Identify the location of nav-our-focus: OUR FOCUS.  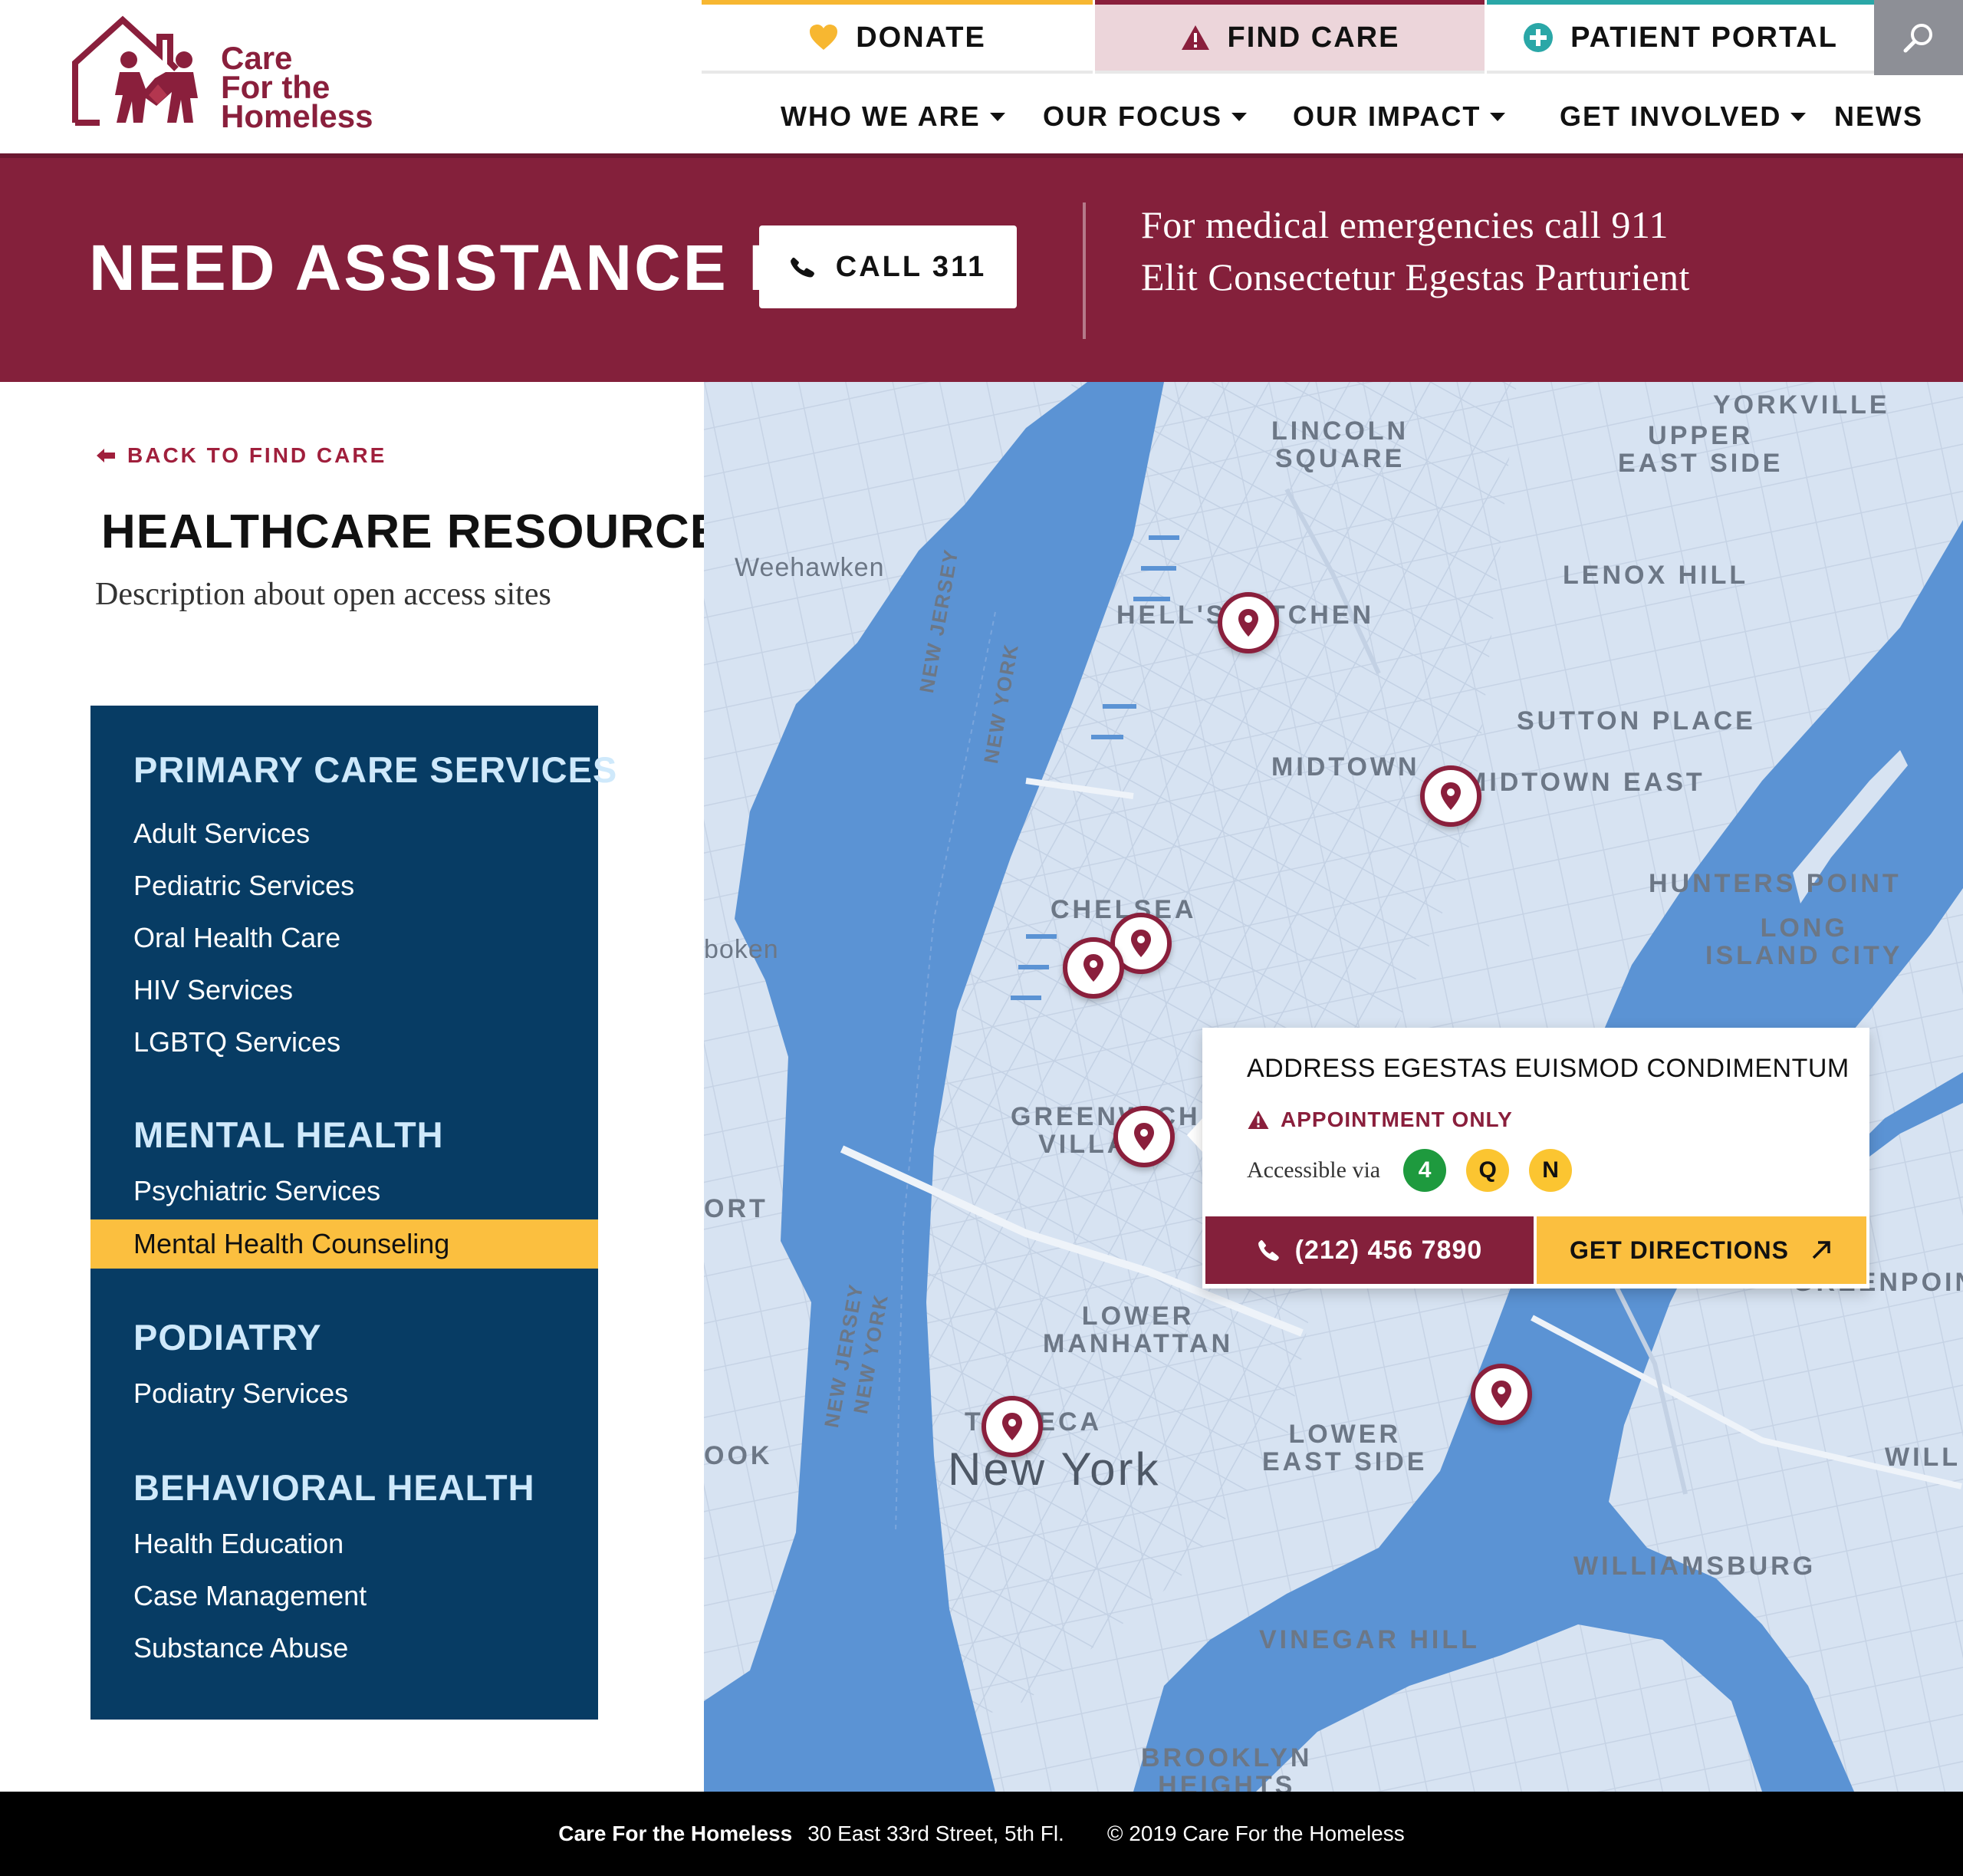
(1145, 117).